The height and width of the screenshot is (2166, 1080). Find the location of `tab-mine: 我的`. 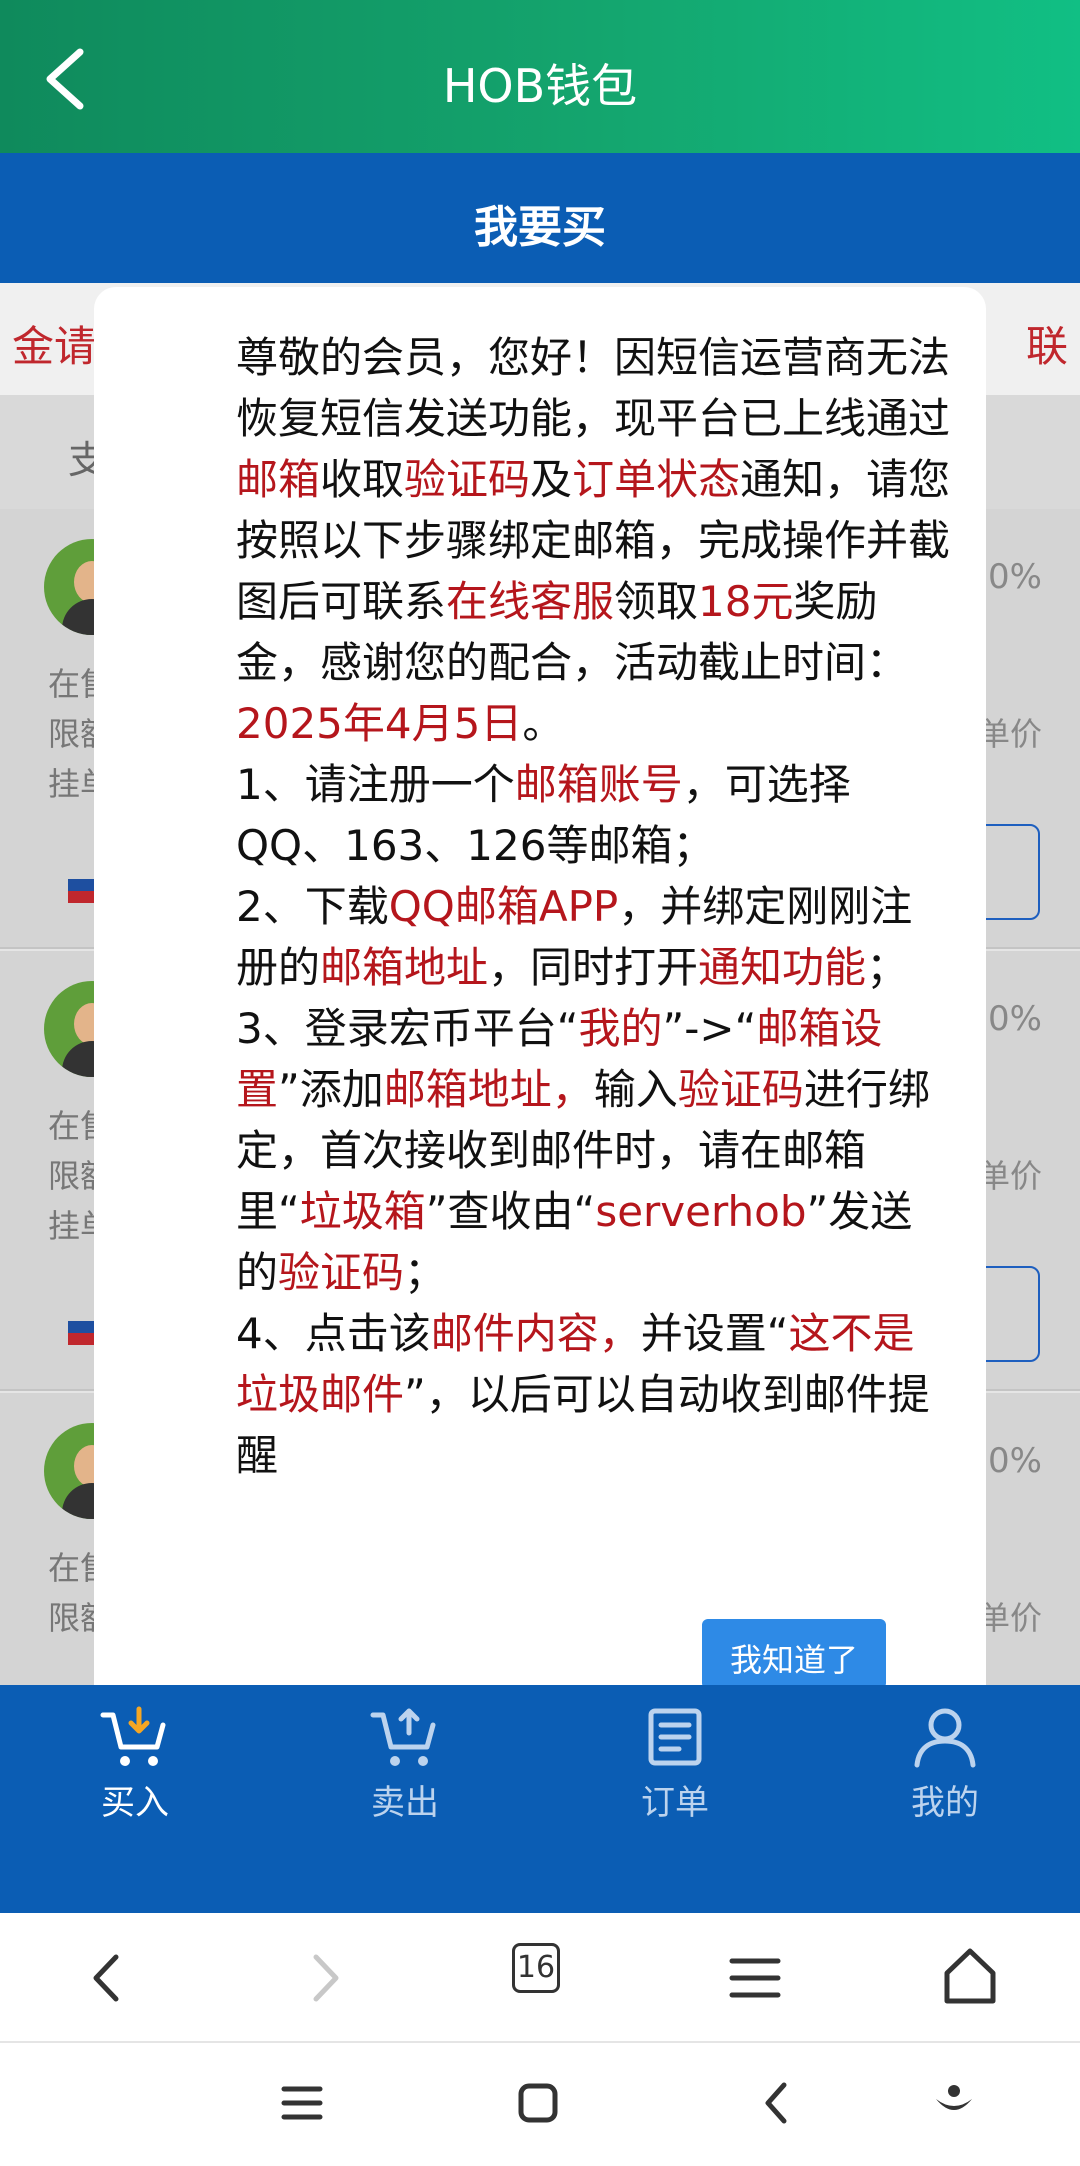

tab-mine: 我的 is located at coordinates (945, 1764).